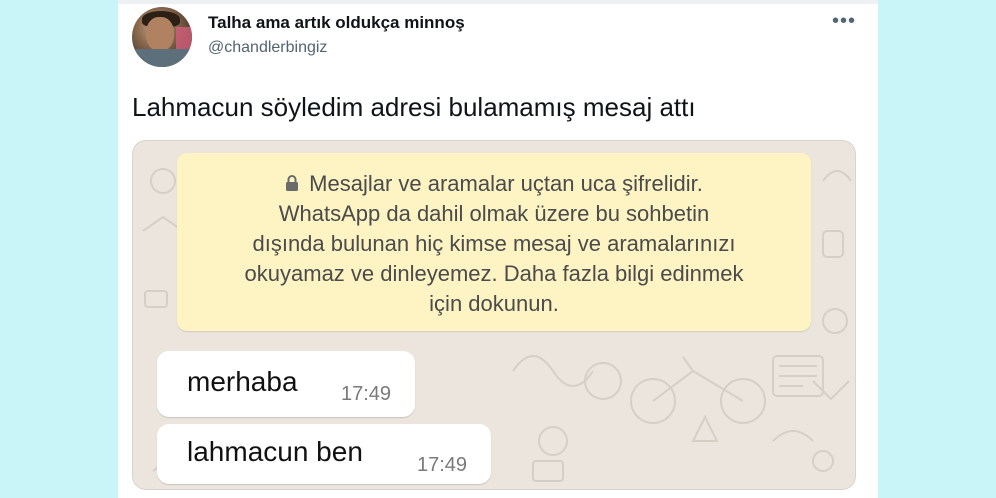 The width and height of the screenshot is (996, 498). What do you see at coordinates (275, 451) in the screenshot?
I see `message-text: lahmacun ben` at bounding box center [275, 451].